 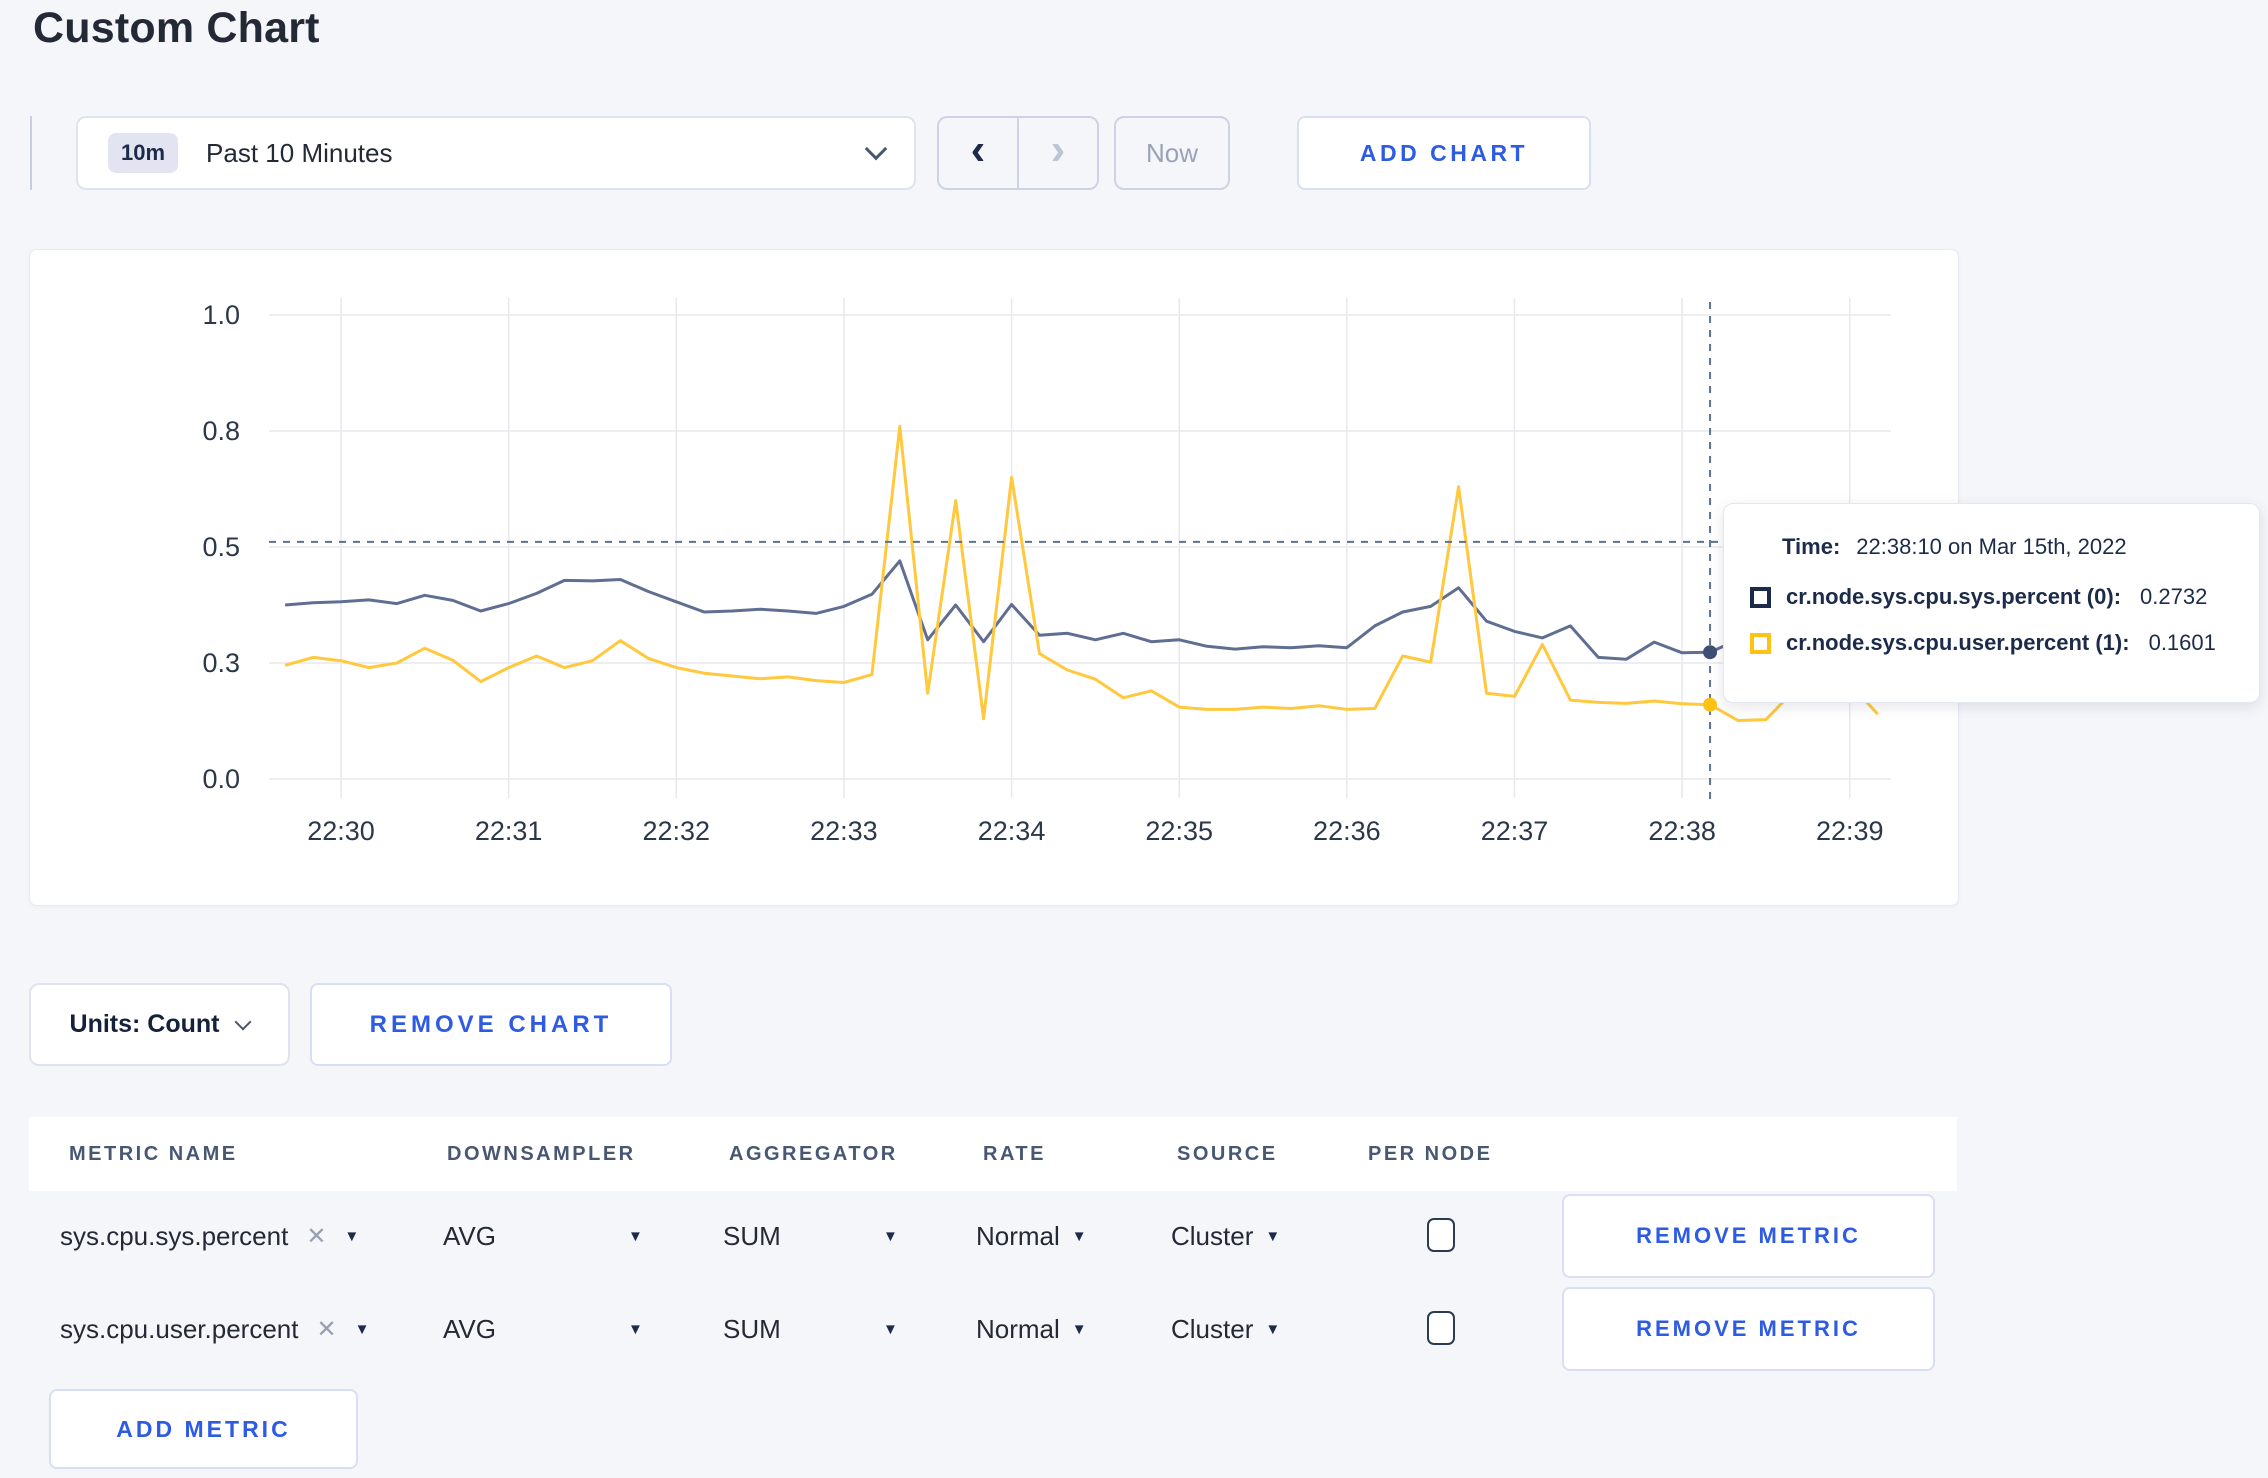 What do you see at coordinates (1515, 831) in the screenshot?
I see `x-tick-label: 22:37` at bounding box center [1515, 831].